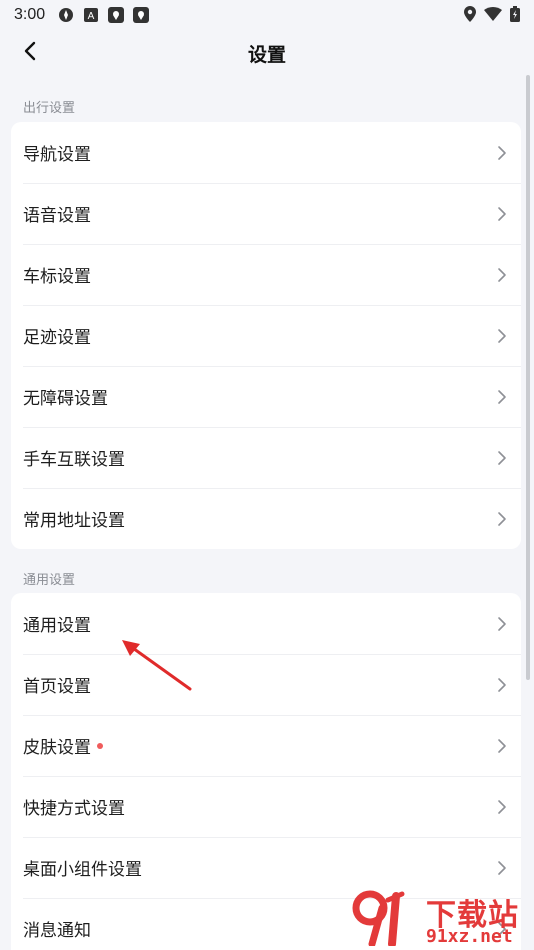  What do you see at coordinates (100, 745) in the screenshot?
I see `new-badge-dot` at bounding box center [100, 745].